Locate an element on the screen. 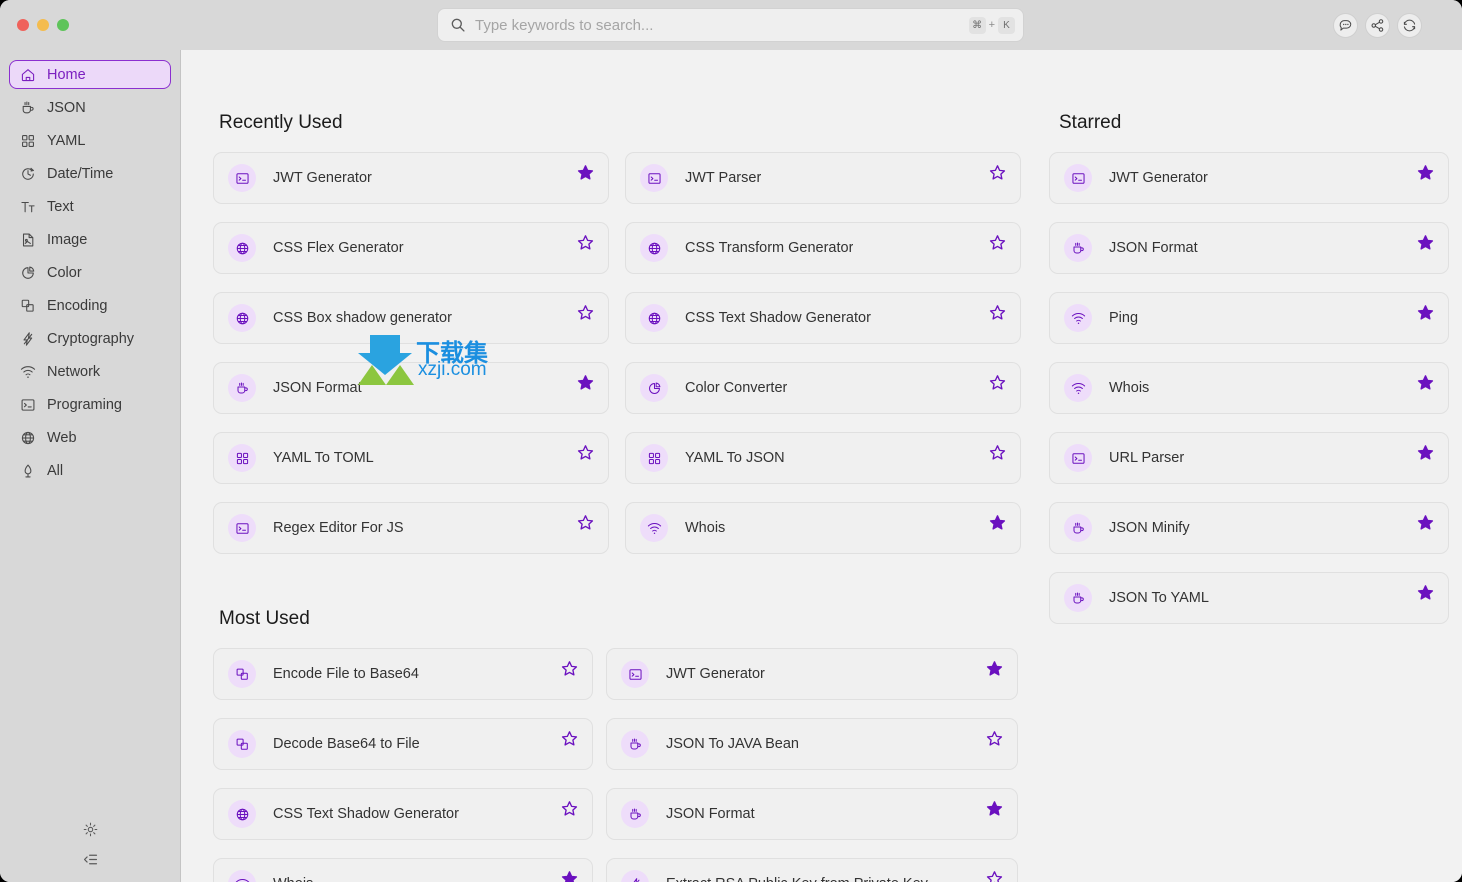 This screenshot has height=882, width=1462. sidebar-item-cryptography: Cryptography is located at coordinates (90, 338).